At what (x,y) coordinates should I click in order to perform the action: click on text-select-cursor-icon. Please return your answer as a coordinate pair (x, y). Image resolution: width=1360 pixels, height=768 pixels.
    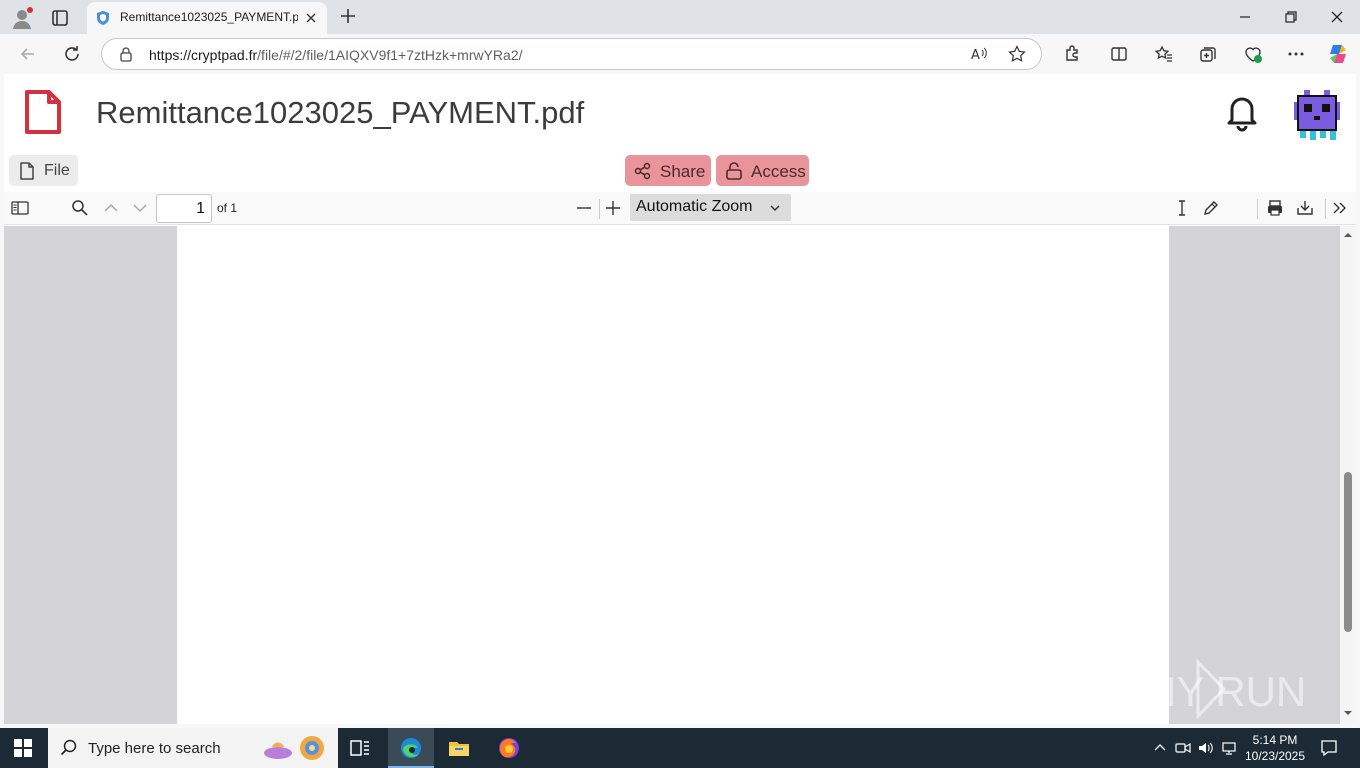
    Looking at the image, I should click on (1182, 208).